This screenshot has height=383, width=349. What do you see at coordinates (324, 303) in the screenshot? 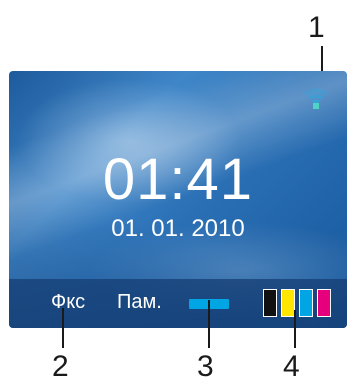
I see `ink-magenta` at bounding box center [324, 303].